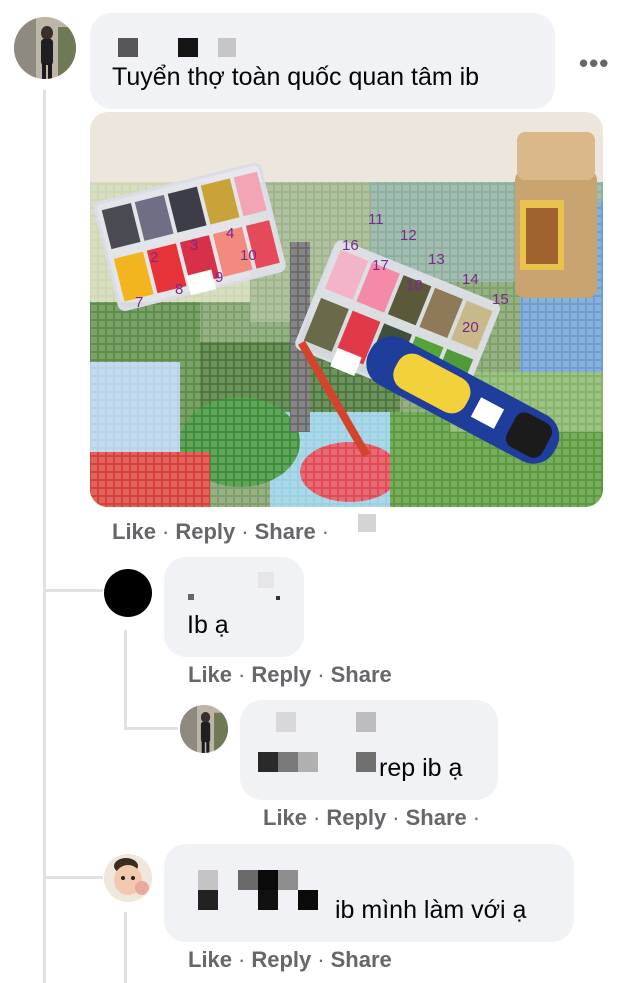  I want to click on reply-3-actions: Like · Reply · Share, so click(290, 960).